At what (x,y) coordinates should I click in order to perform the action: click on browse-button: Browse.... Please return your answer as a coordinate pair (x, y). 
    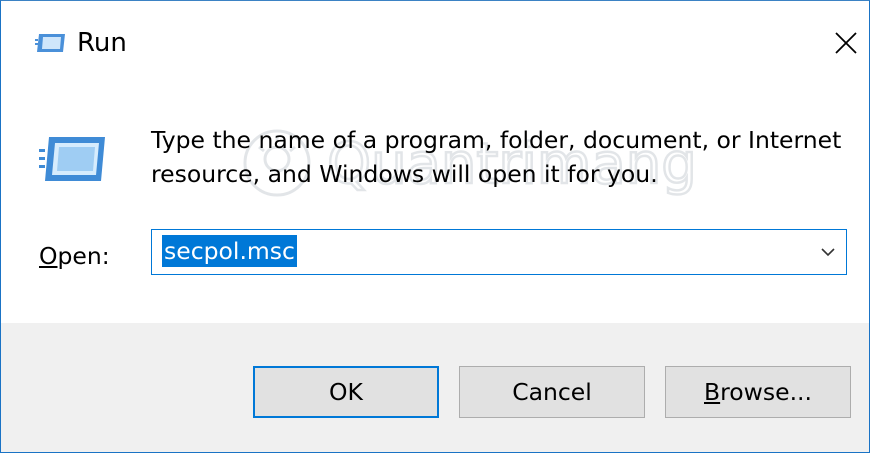
    Looking at the image, I should click on (758, 392).